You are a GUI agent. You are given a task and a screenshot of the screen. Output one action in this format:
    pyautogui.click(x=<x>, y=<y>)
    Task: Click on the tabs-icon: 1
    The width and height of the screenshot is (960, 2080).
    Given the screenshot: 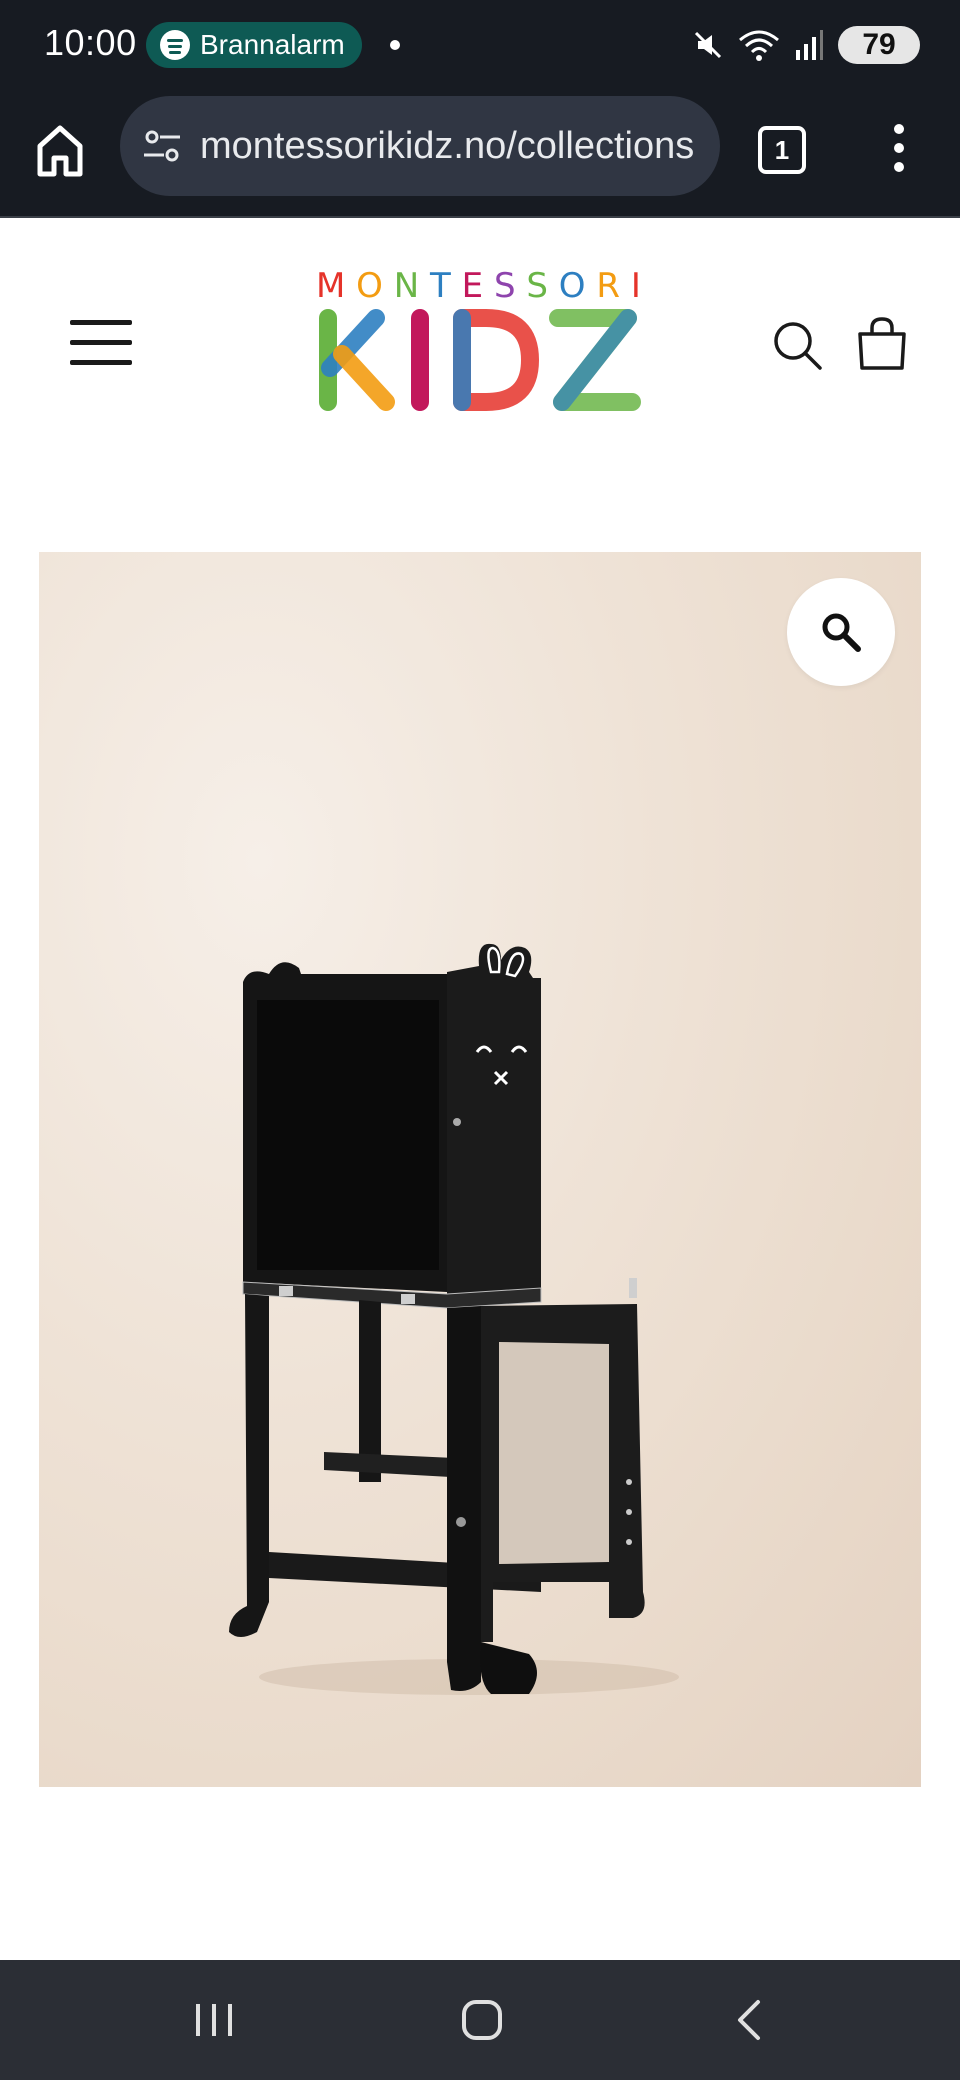 What is the action you would take?
    pyautogui.click(x=782, y=150)
    